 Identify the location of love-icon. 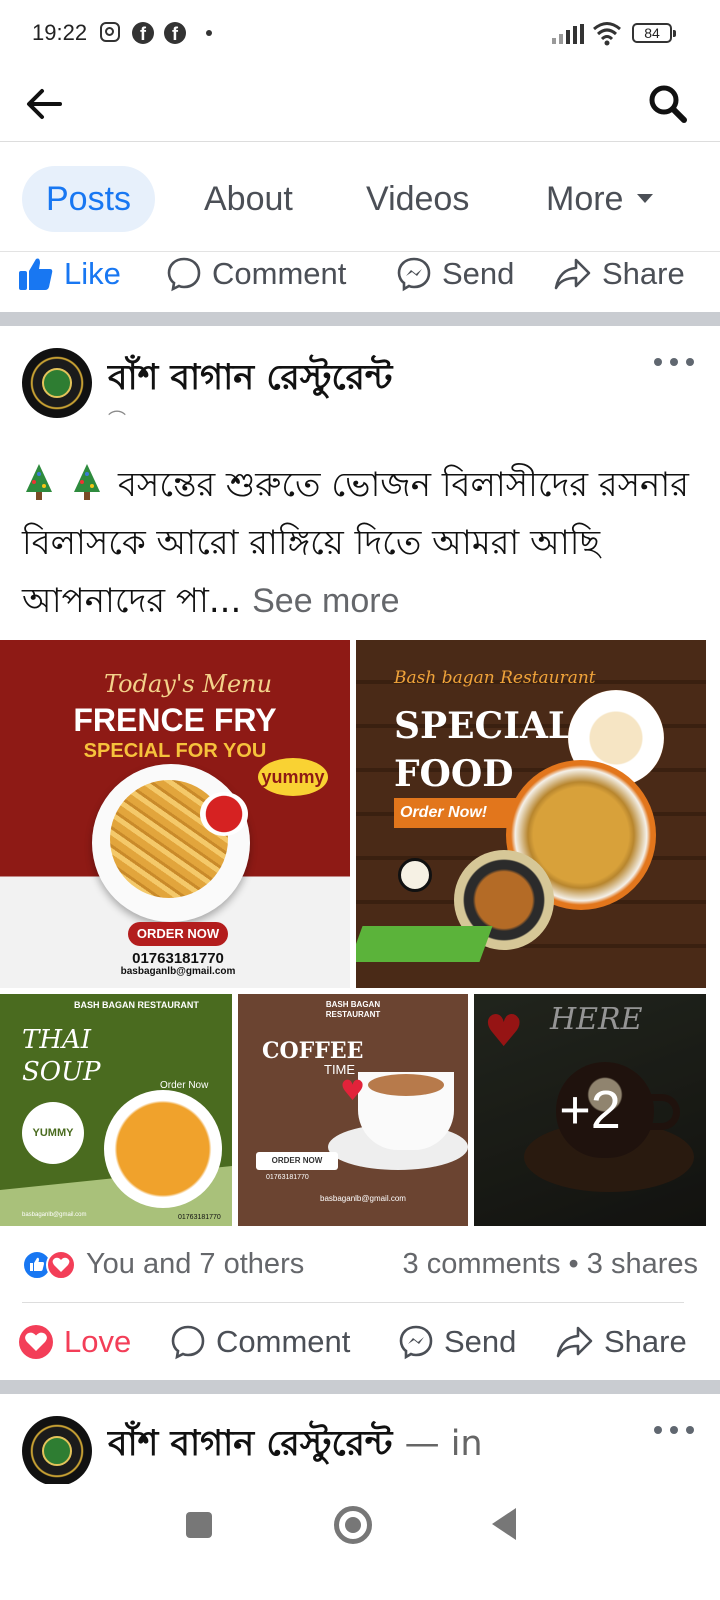
(36, 1342).